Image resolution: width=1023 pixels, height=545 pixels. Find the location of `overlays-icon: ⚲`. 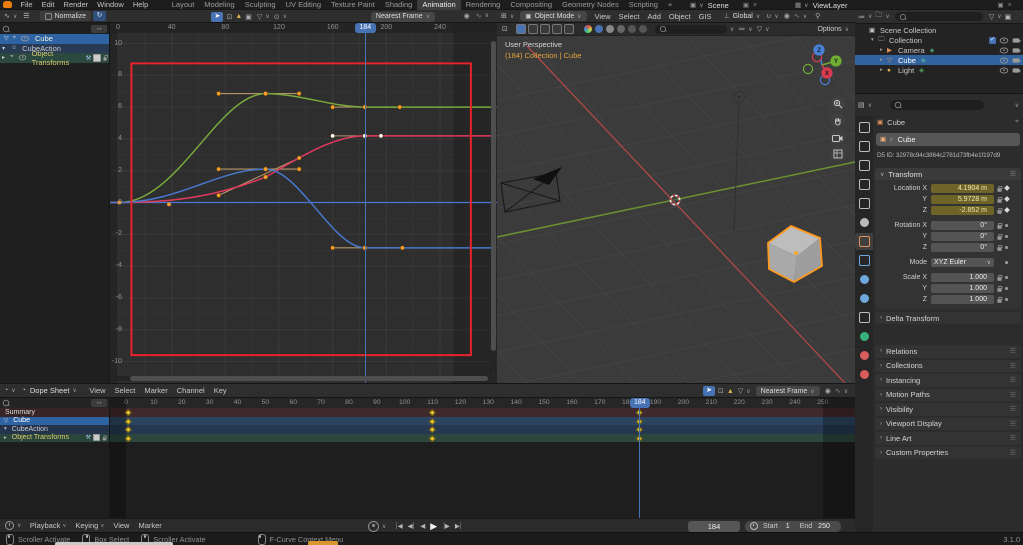

overlays-icon: ⚲ is located at coordinates (817, 16).